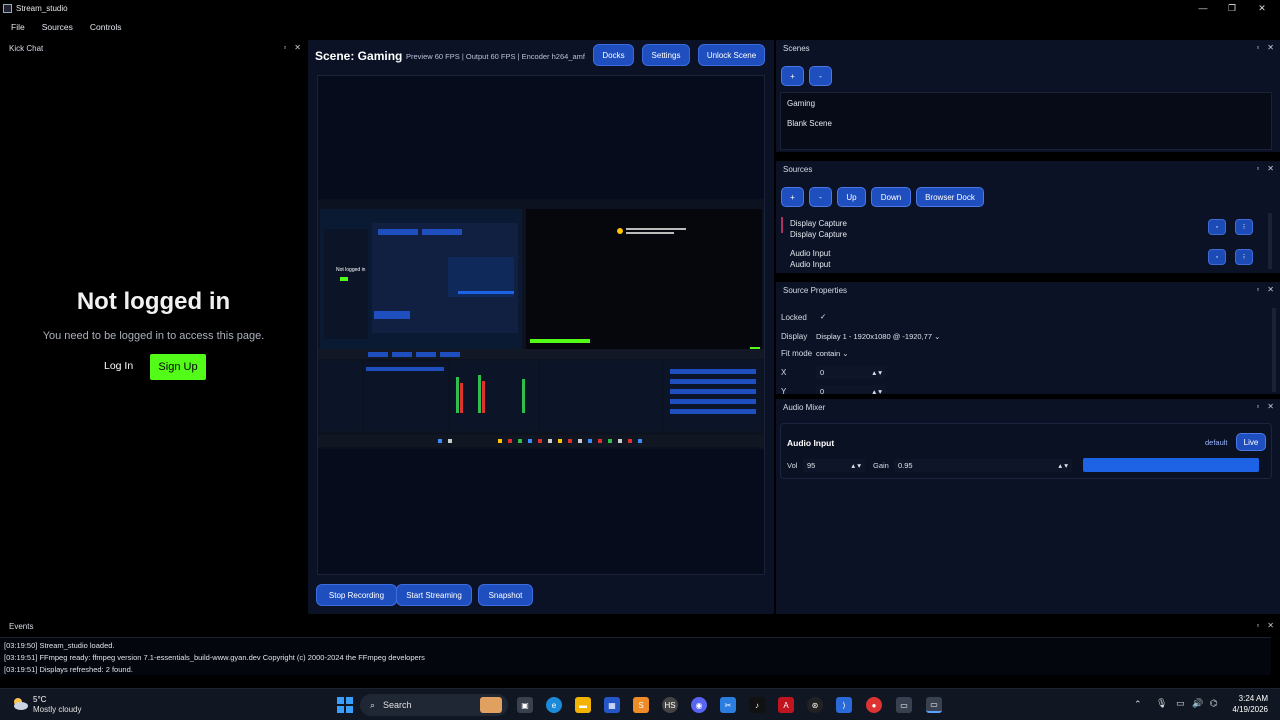 The width and height of the screenshot is (1280, 720). I want to click on fit-mode-label: Fit mode, so click(797, 353).